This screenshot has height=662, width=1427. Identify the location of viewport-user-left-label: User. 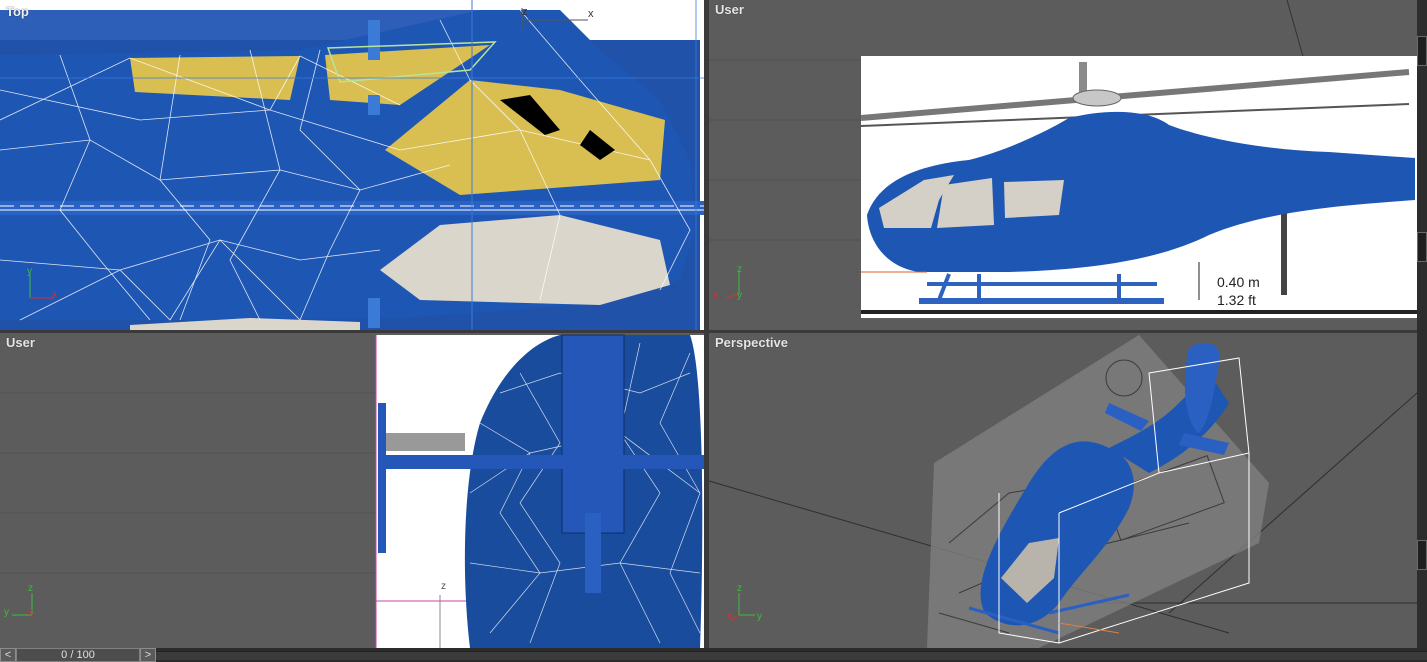
(20, 342).